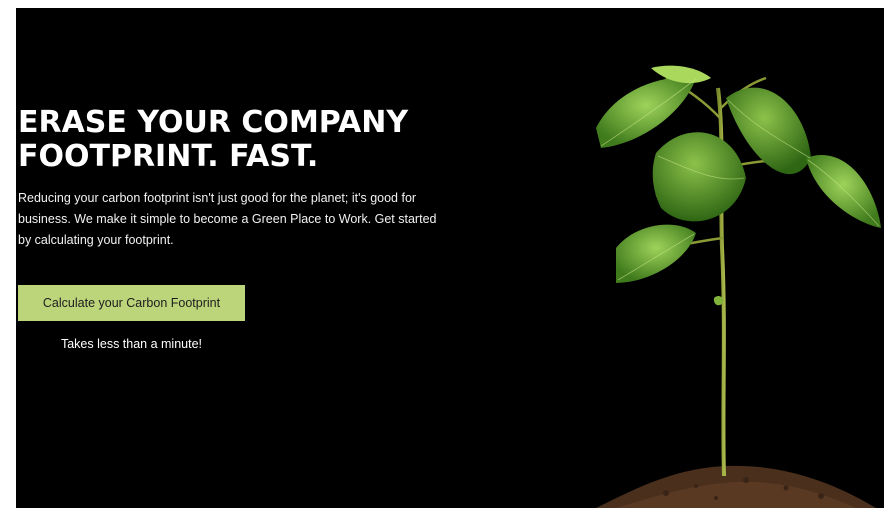  Describe the element at coordinates (168, 156) in the screenshot. I see `hero-title-line-2: FOOTPRINT. FAST.` at that location.